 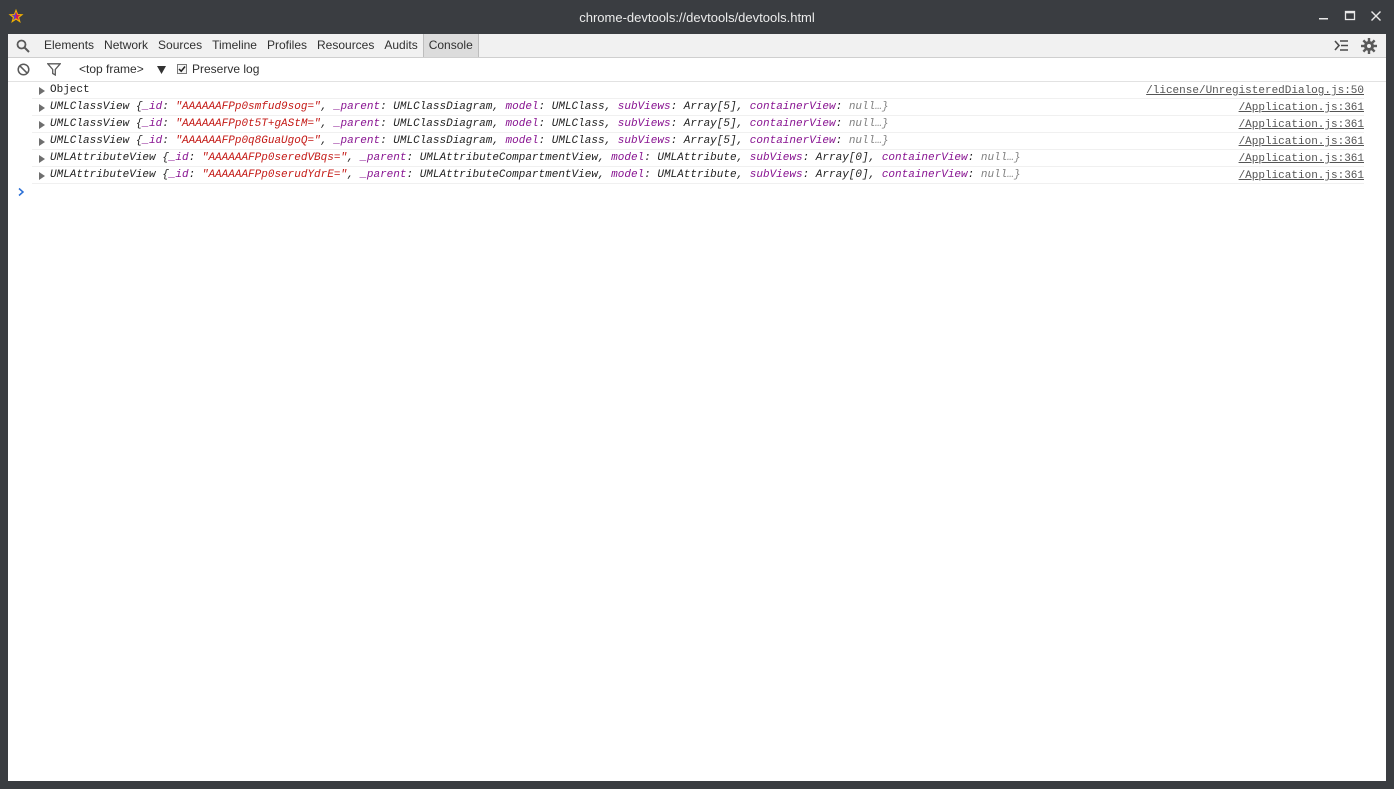 What do you see at coordinates (701, 193) in the screenshot?
I see `console-prompt` at bounding box center [701, 193].